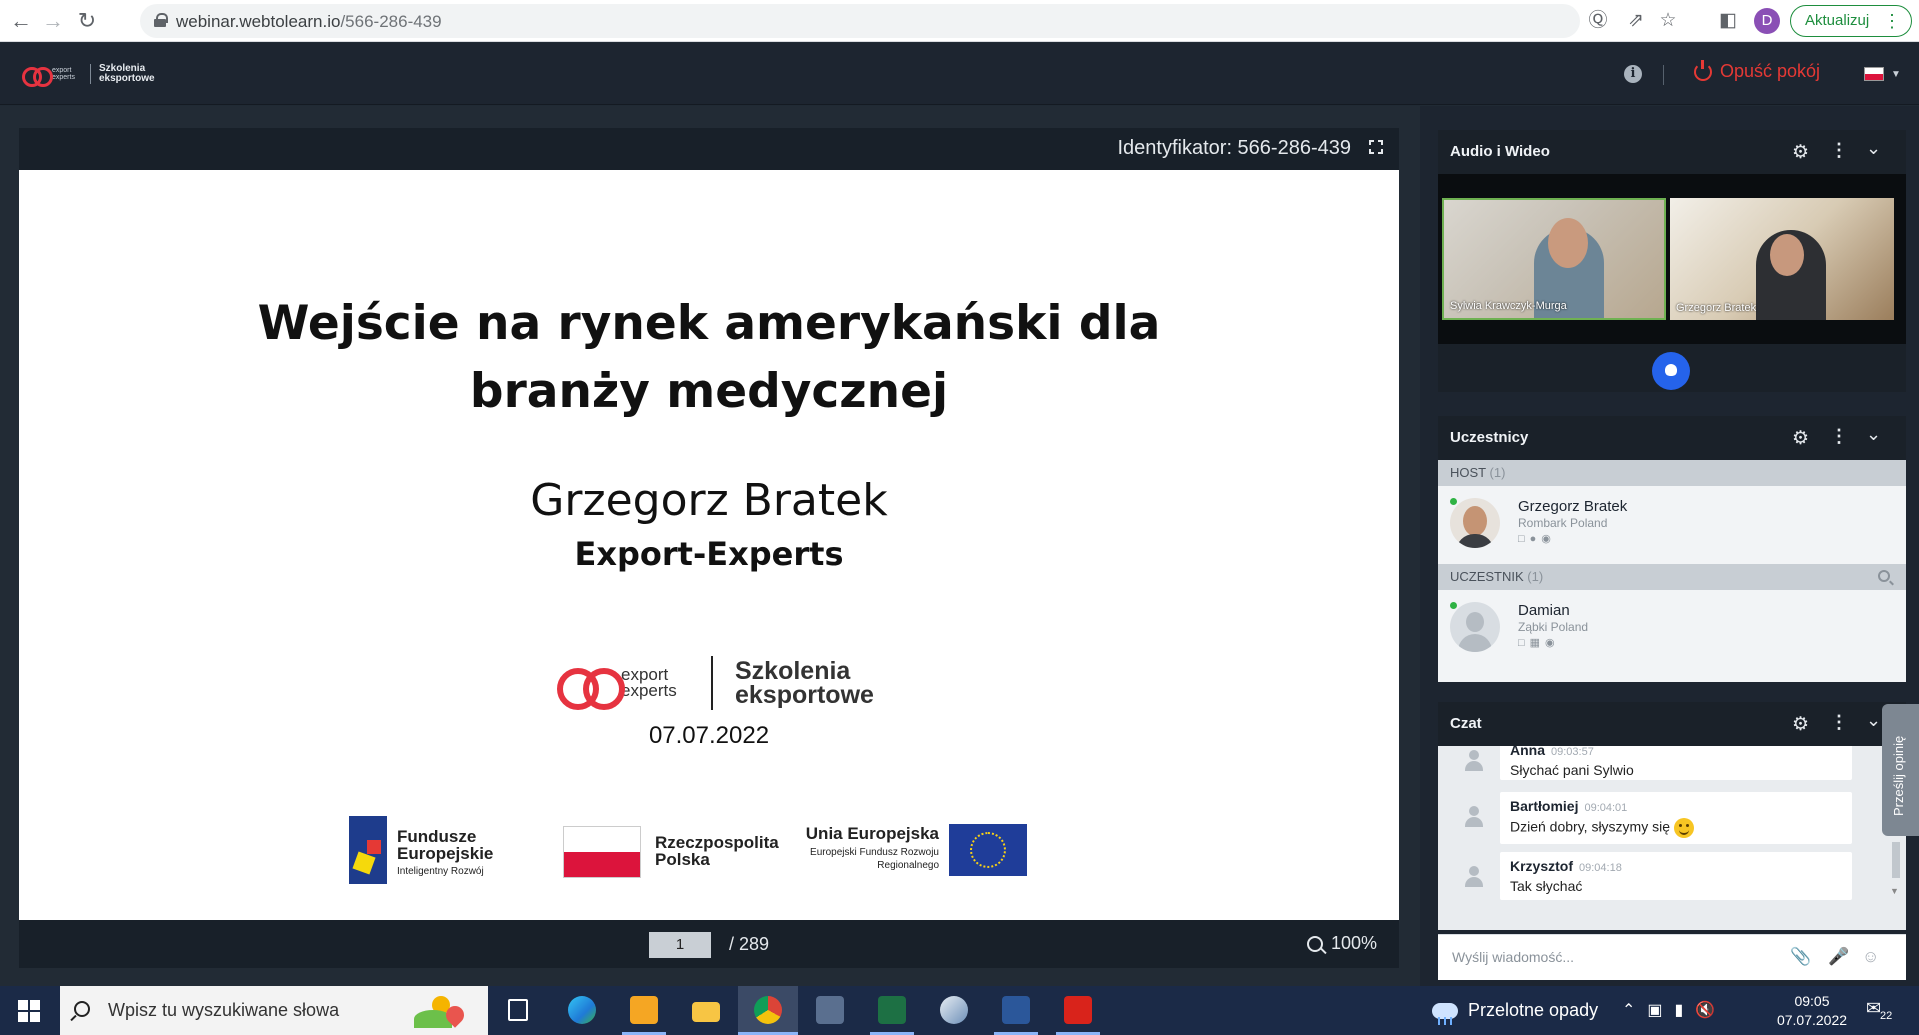  Describe the element at coordinates (161, 20) in the screenshot. I see `lock-icon` at that location.